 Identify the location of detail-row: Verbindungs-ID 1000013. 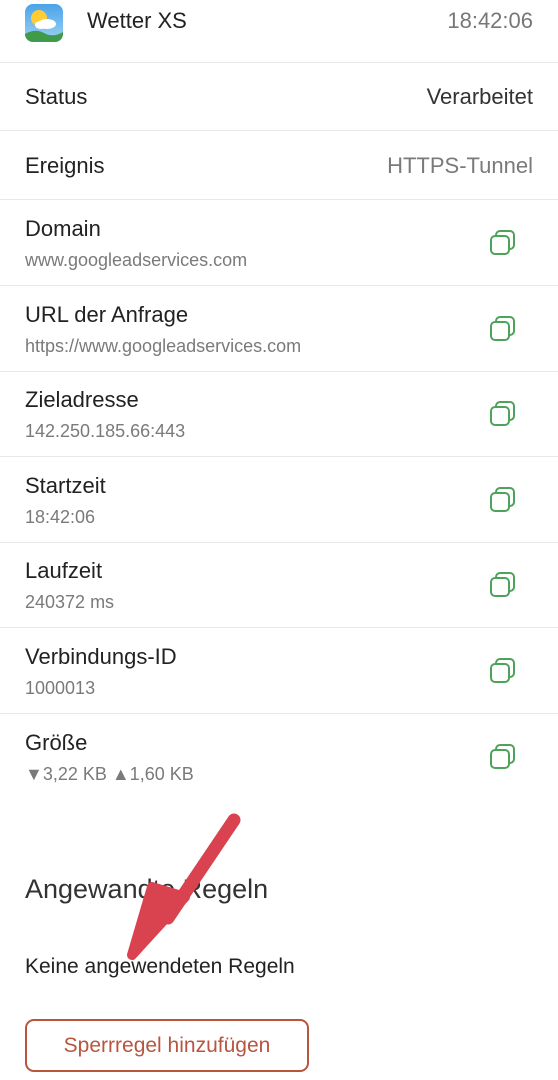
(279, 671).